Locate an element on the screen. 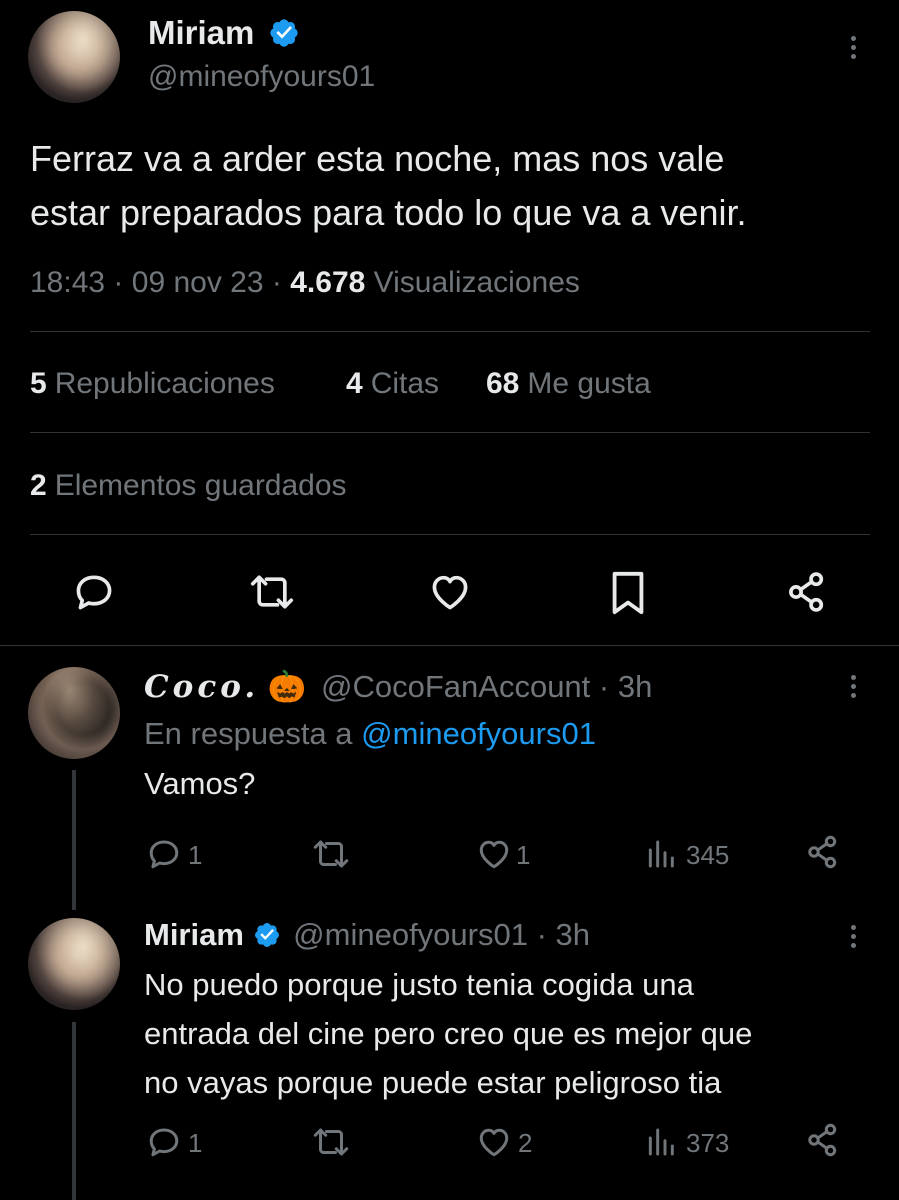 This screenshot has width=899, height=1200. bookmarks-stat: 2 Elementos guardados is located at coordinates (188, 486).